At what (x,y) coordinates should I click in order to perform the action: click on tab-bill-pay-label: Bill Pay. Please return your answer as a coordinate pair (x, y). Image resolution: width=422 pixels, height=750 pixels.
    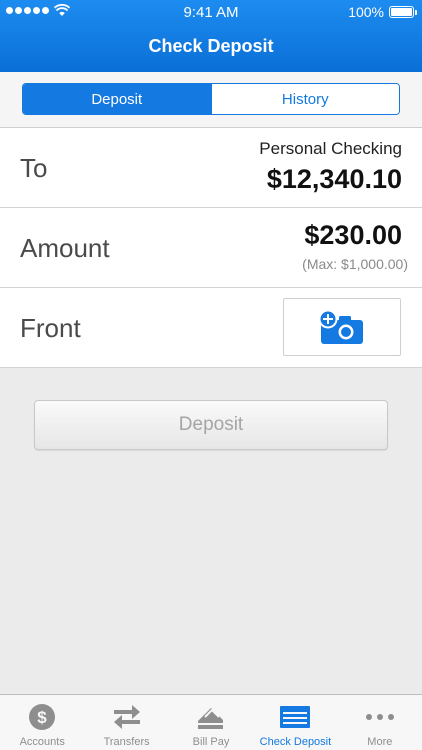
    Looking at the image, I should click on (211, 742).